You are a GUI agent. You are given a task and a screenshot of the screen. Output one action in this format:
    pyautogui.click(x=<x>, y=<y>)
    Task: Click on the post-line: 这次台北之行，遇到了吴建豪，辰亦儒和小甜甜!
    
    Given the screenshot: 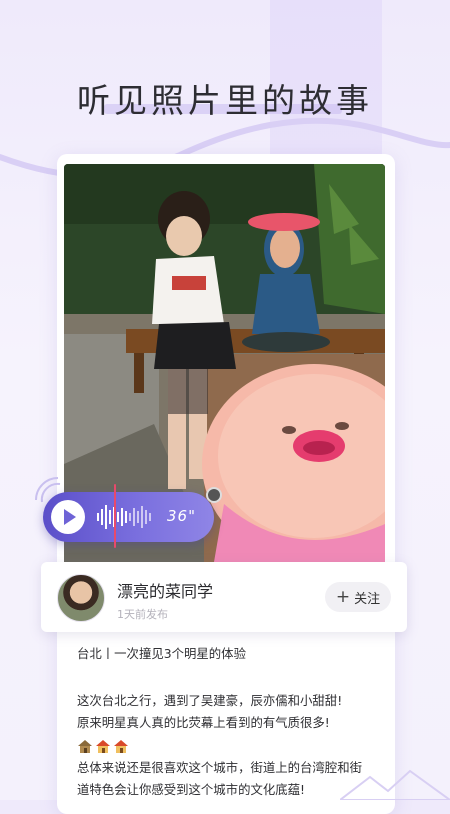 What is the action you would take?
    pyautogui.click(x=210, y=700)
    